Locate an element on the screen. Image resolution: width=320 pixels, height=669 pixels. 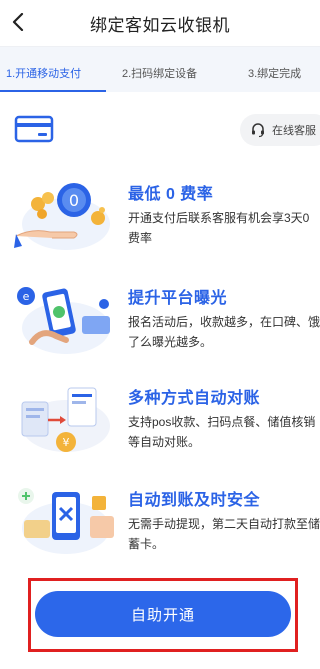
feature-desc: 无需手动提现，第二天自动打款至储蓄卡。 is located at coordinates (224, 534).